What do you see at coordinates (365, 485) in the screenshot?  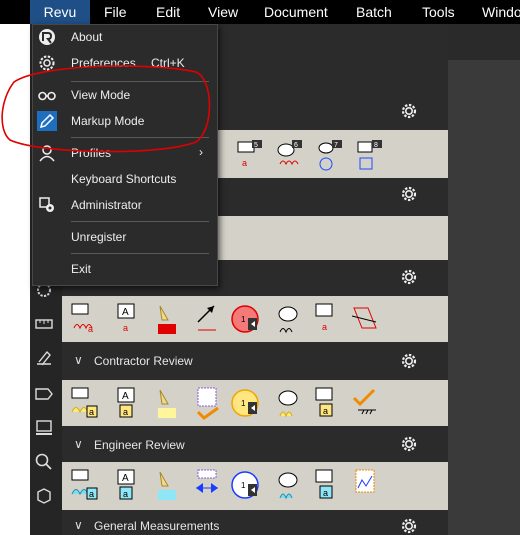 I see `polyline-tool-icon` at bounding box center [365, 485].